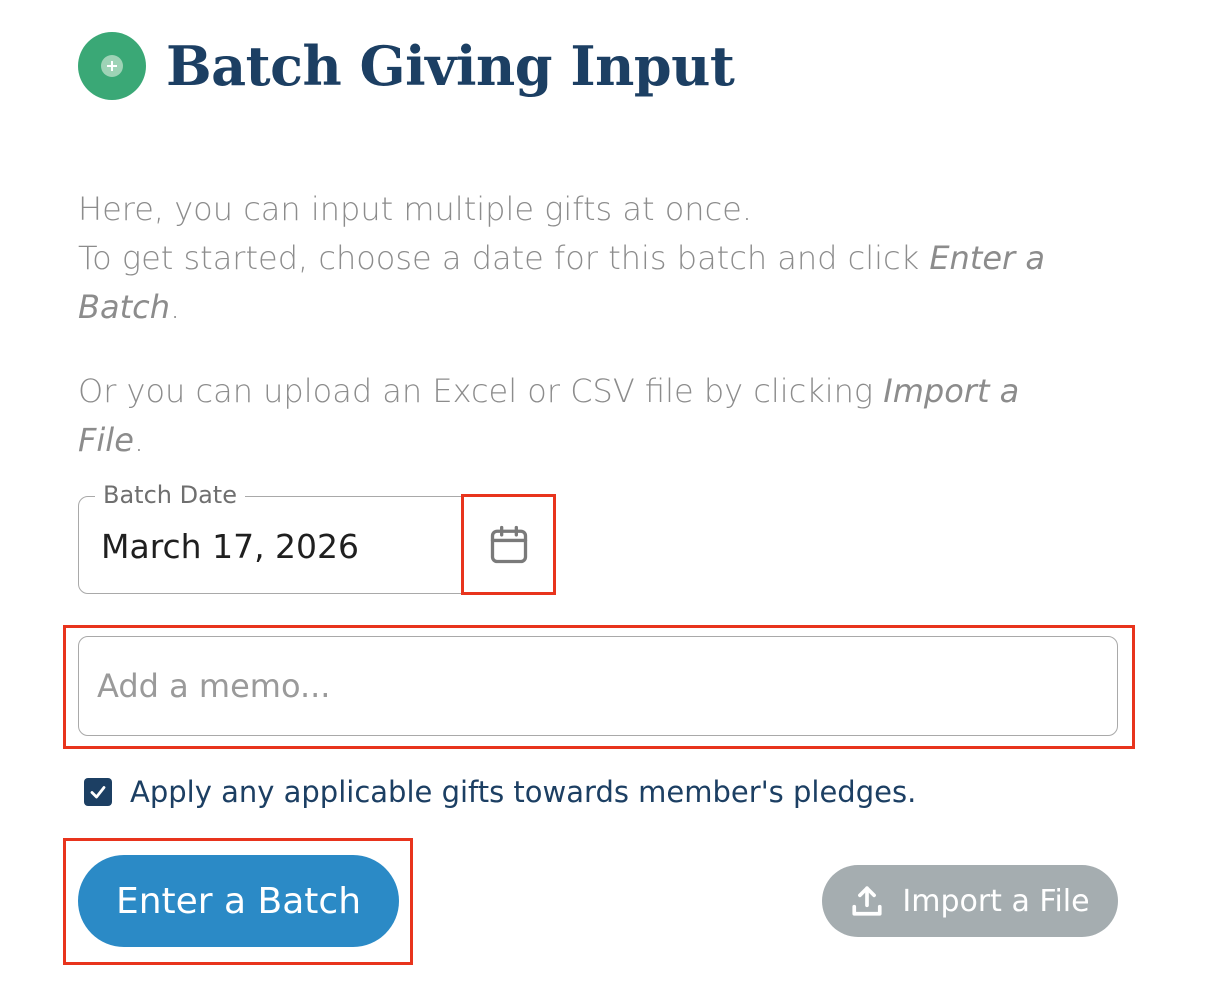  What do you see at coordinates (598, 686) in the screenshot?
I see `memo-input` at bounding box center [598, 686].